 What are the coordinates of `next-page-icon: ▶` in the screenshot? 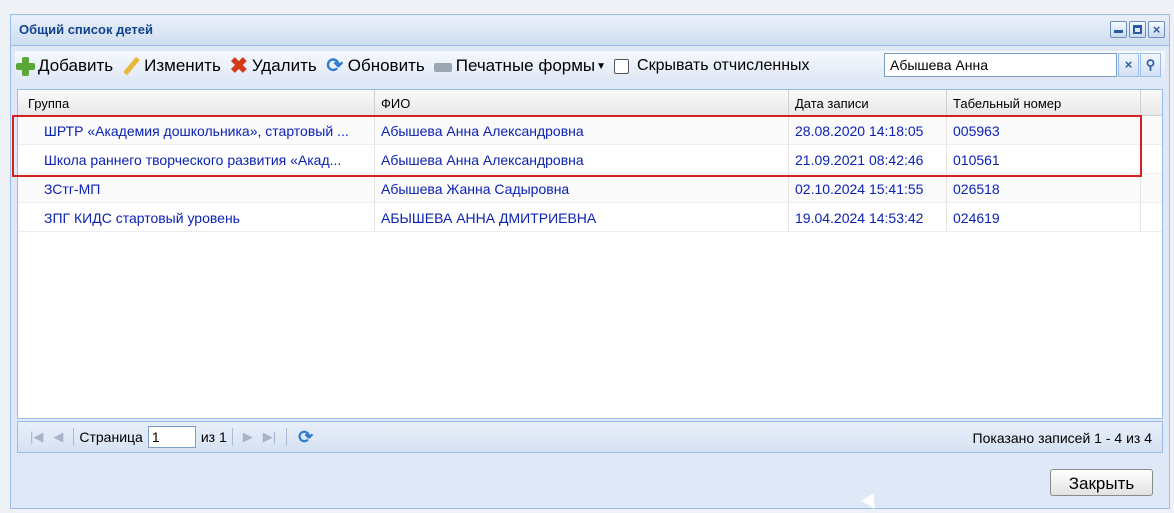 It's located at (248, 437).